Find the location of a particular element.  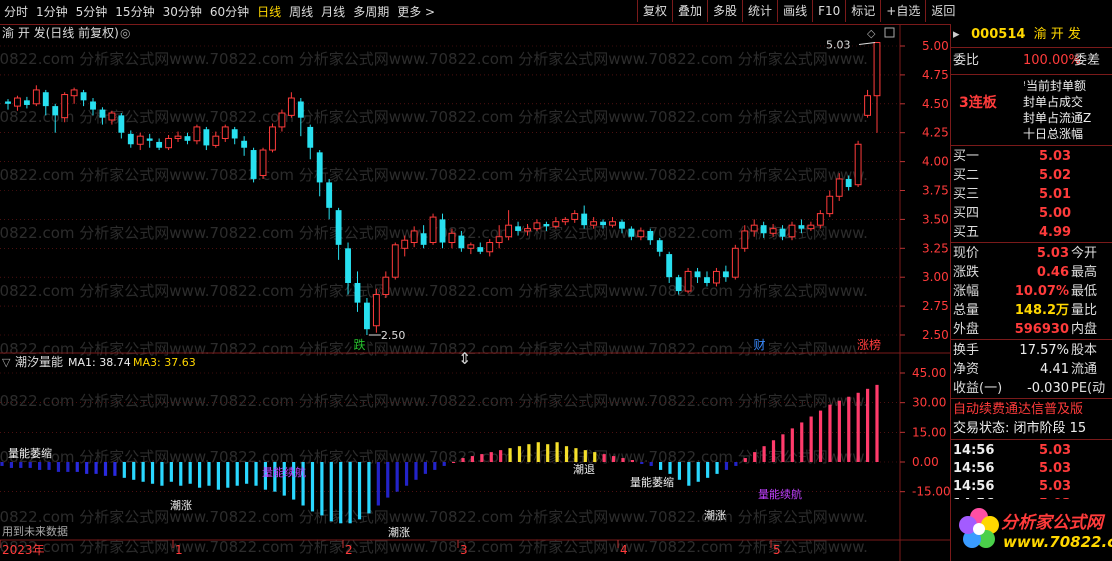

tool-button-0: 复权 is located at coordinates (654, 11).